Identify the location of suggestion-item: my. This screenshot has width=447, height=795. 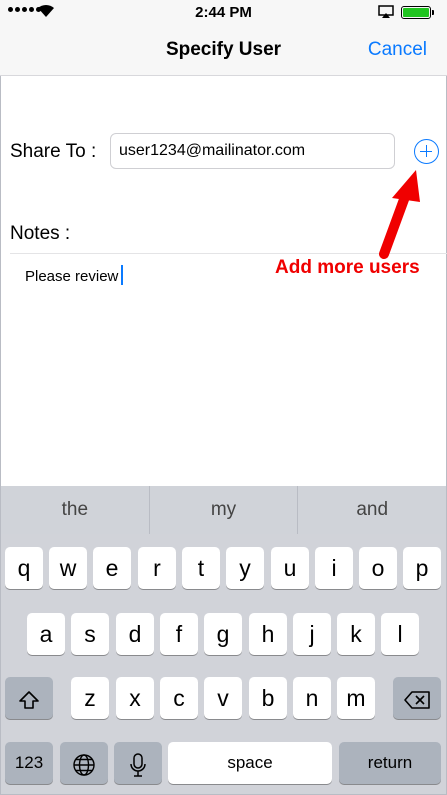
(223, 510).